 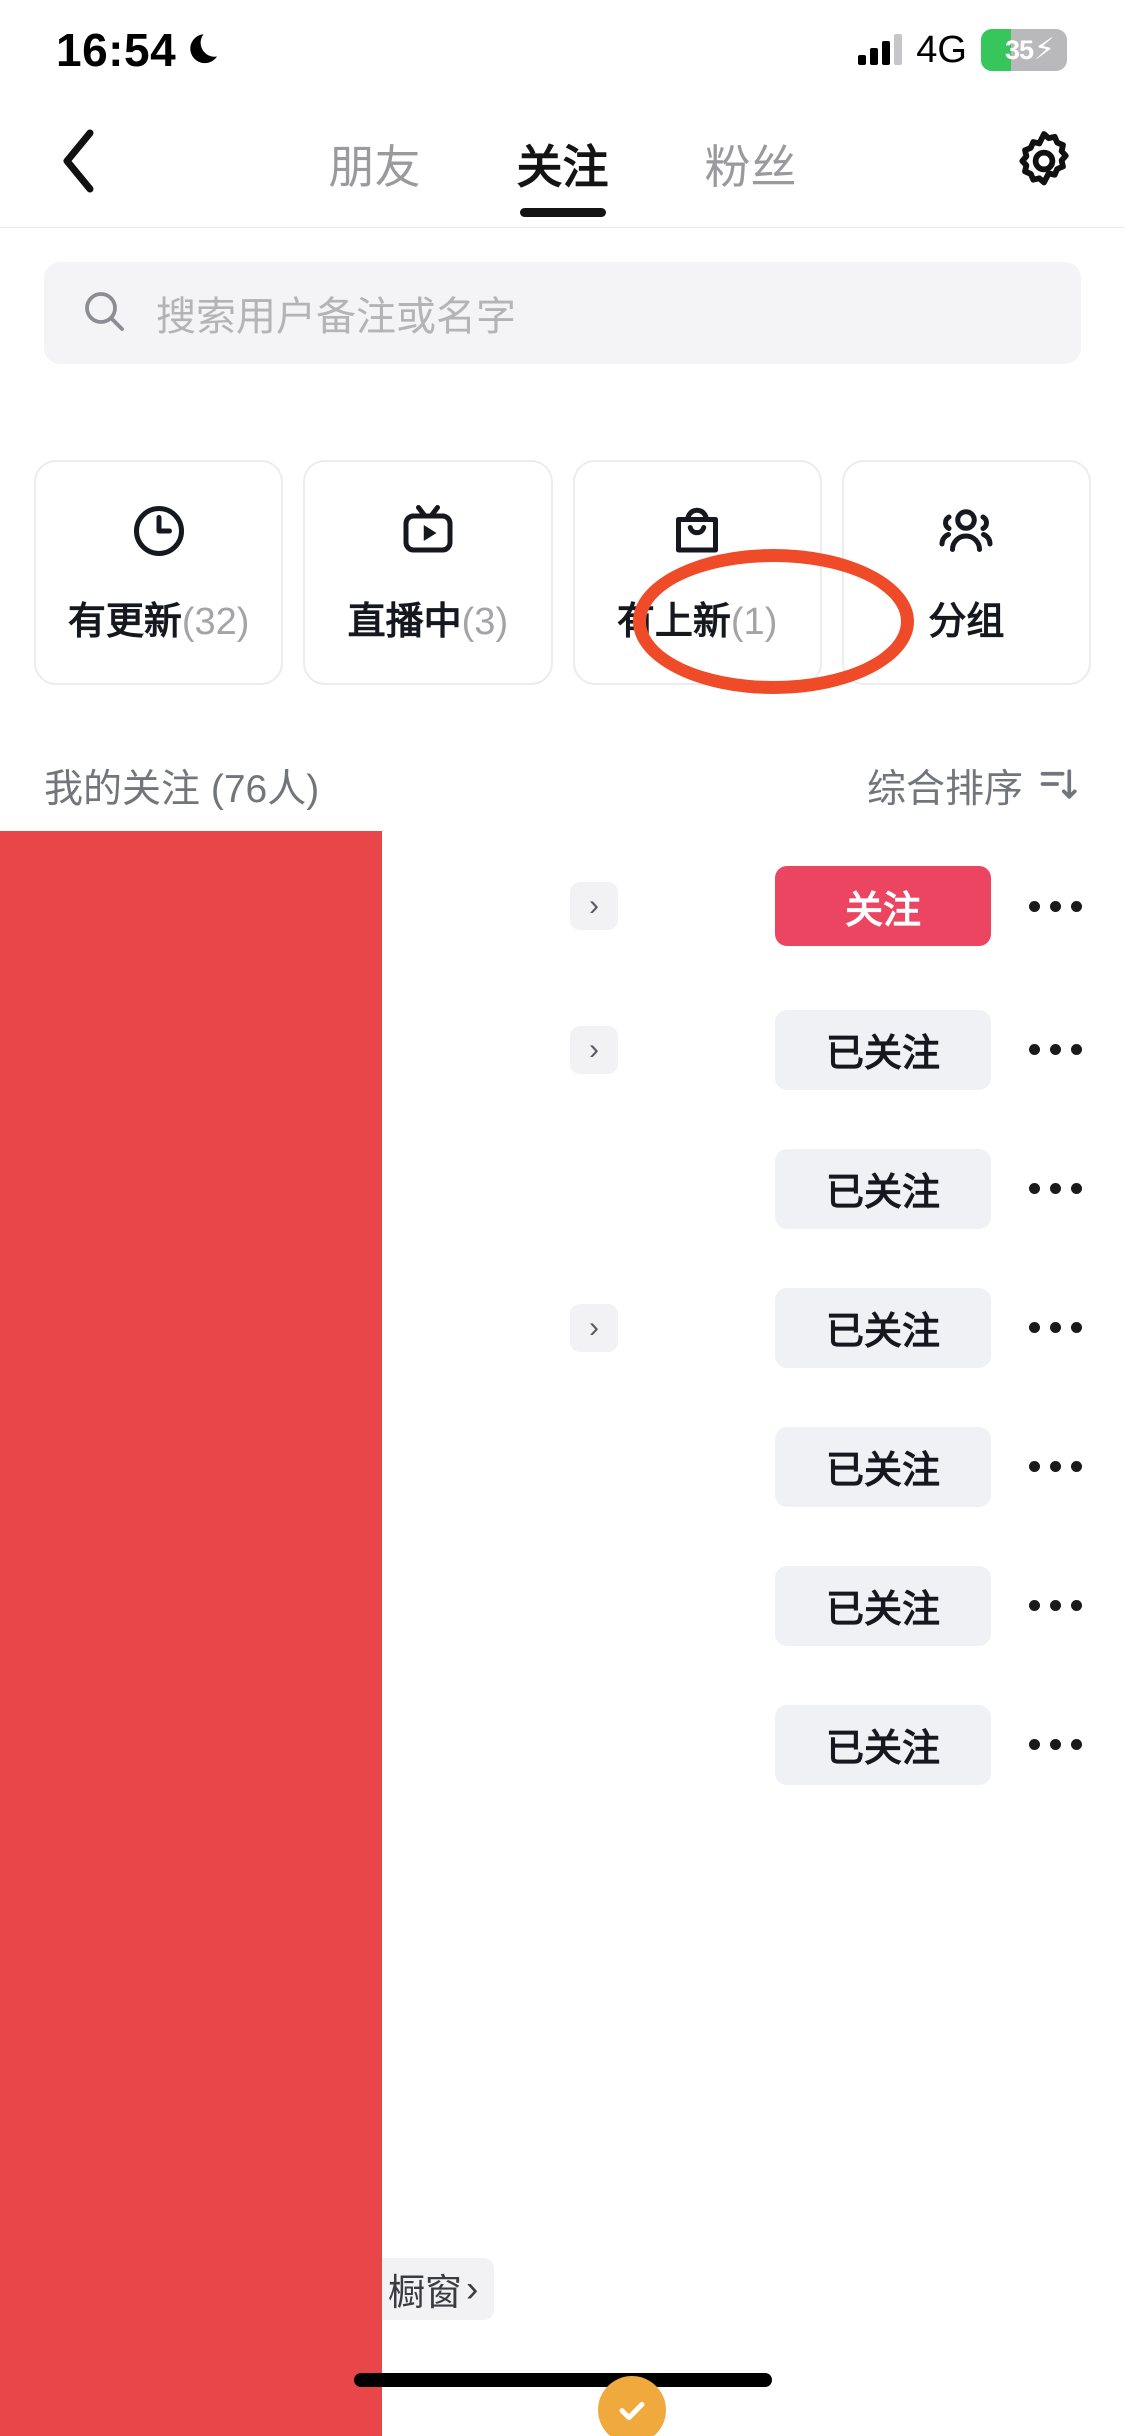 What do you see at coordinates (428, 621) in the screenshot?
I see `filter-chip-live-label: 直播中(3)` at bounding box center [428, 621].